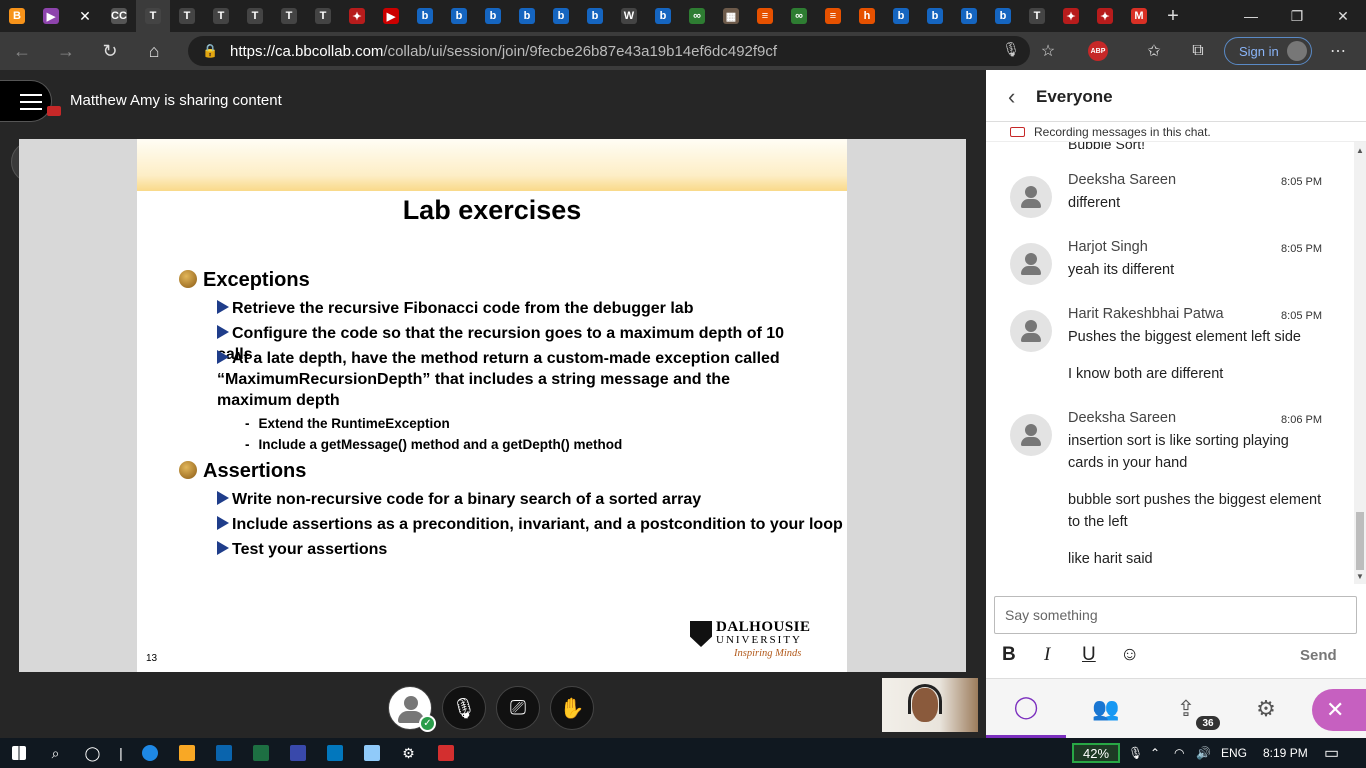 The width and height of the screenshot is (1366, 768). What do you see at coordinates (1139, 16) in the screenshot?
I see `tab-gmail: M` at bounding box center [1139, 16].